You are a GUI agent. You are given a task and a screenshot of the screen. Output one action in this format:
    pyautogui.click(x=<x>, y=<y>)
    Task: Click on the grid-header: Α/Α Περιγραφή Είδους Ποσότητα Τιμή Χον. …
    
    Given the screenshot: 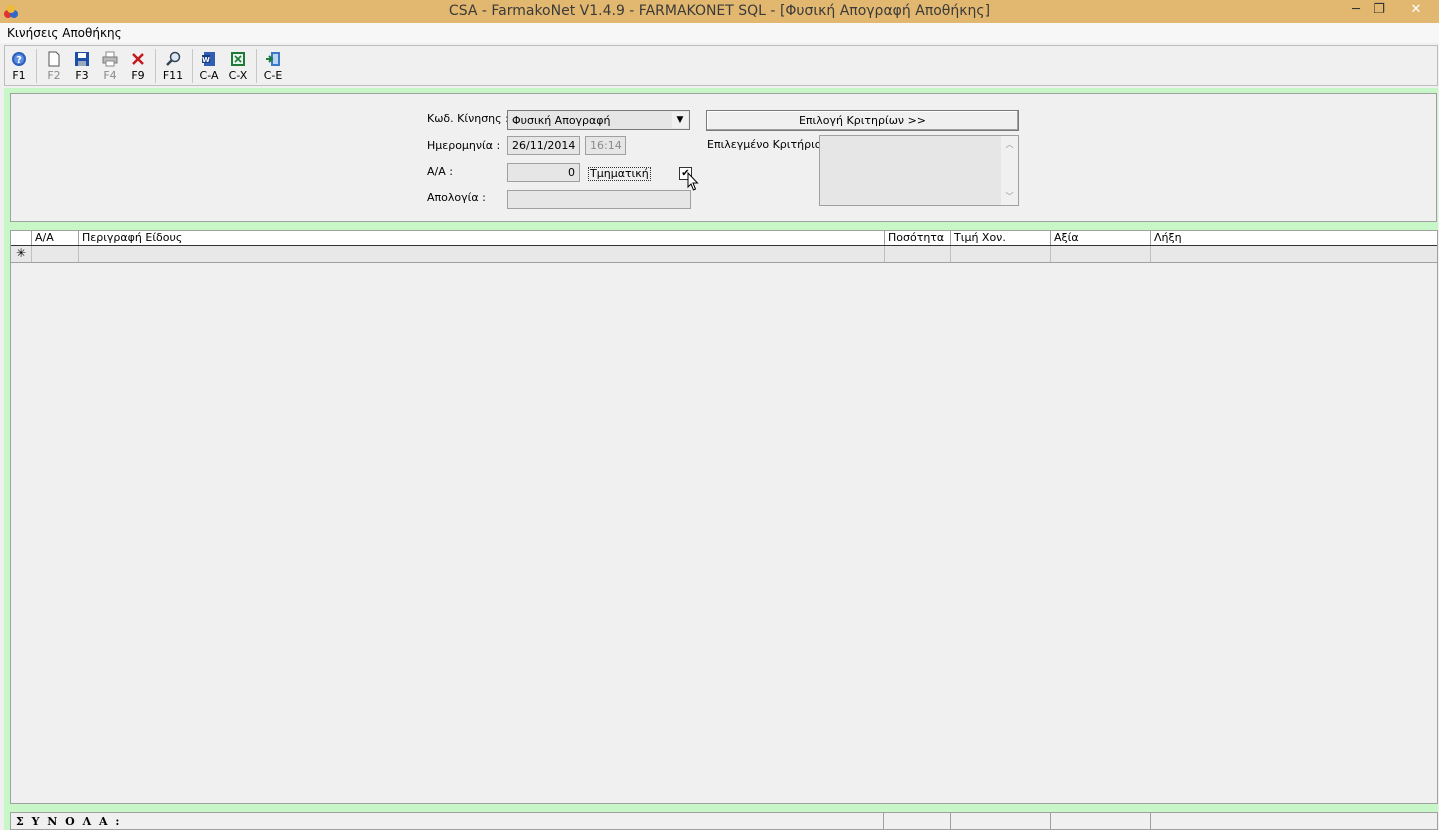 What is the action you would take?
    pyautogui.click(x=724, y=238)
    